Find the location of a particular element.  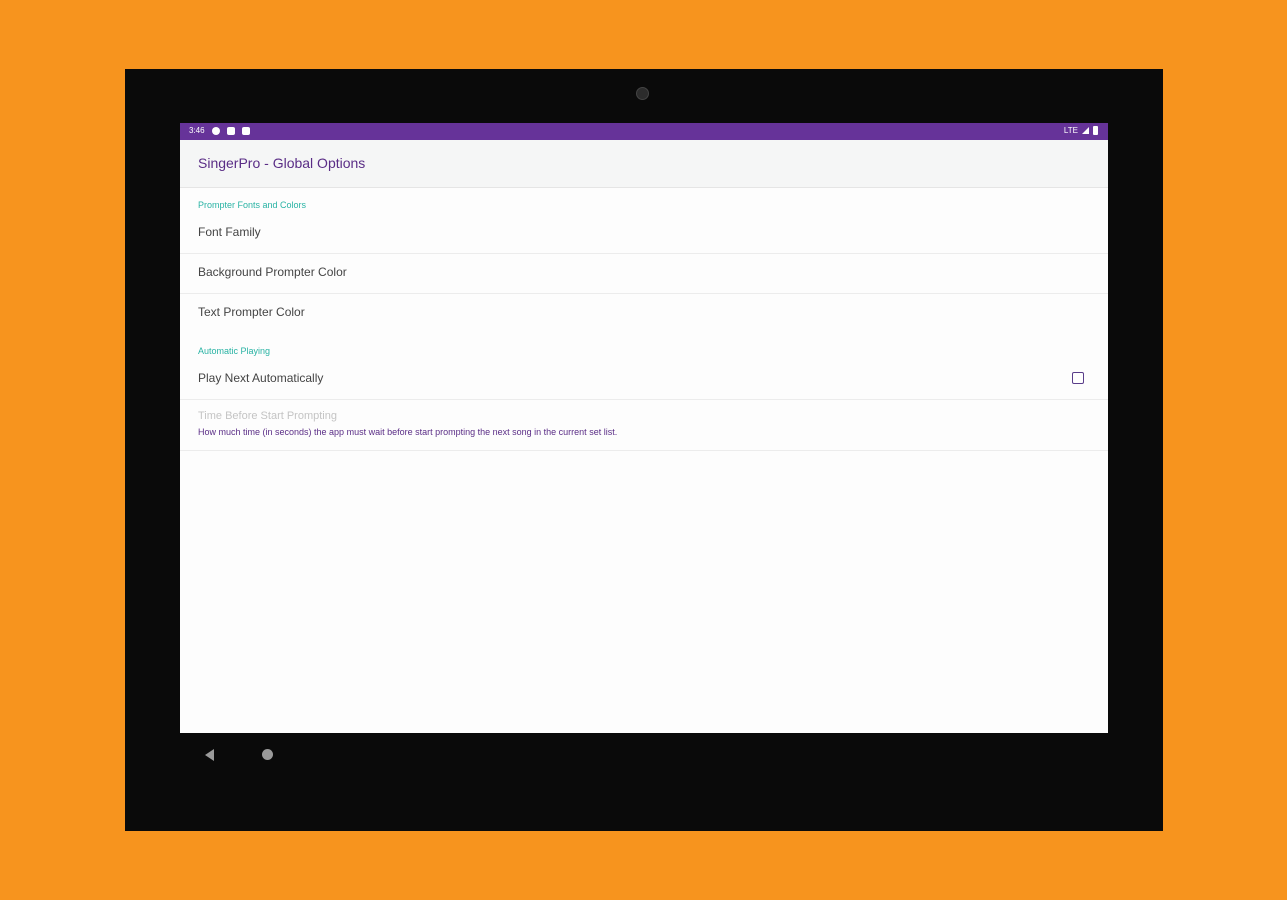

back-icon is located at coordinates (209, 755).